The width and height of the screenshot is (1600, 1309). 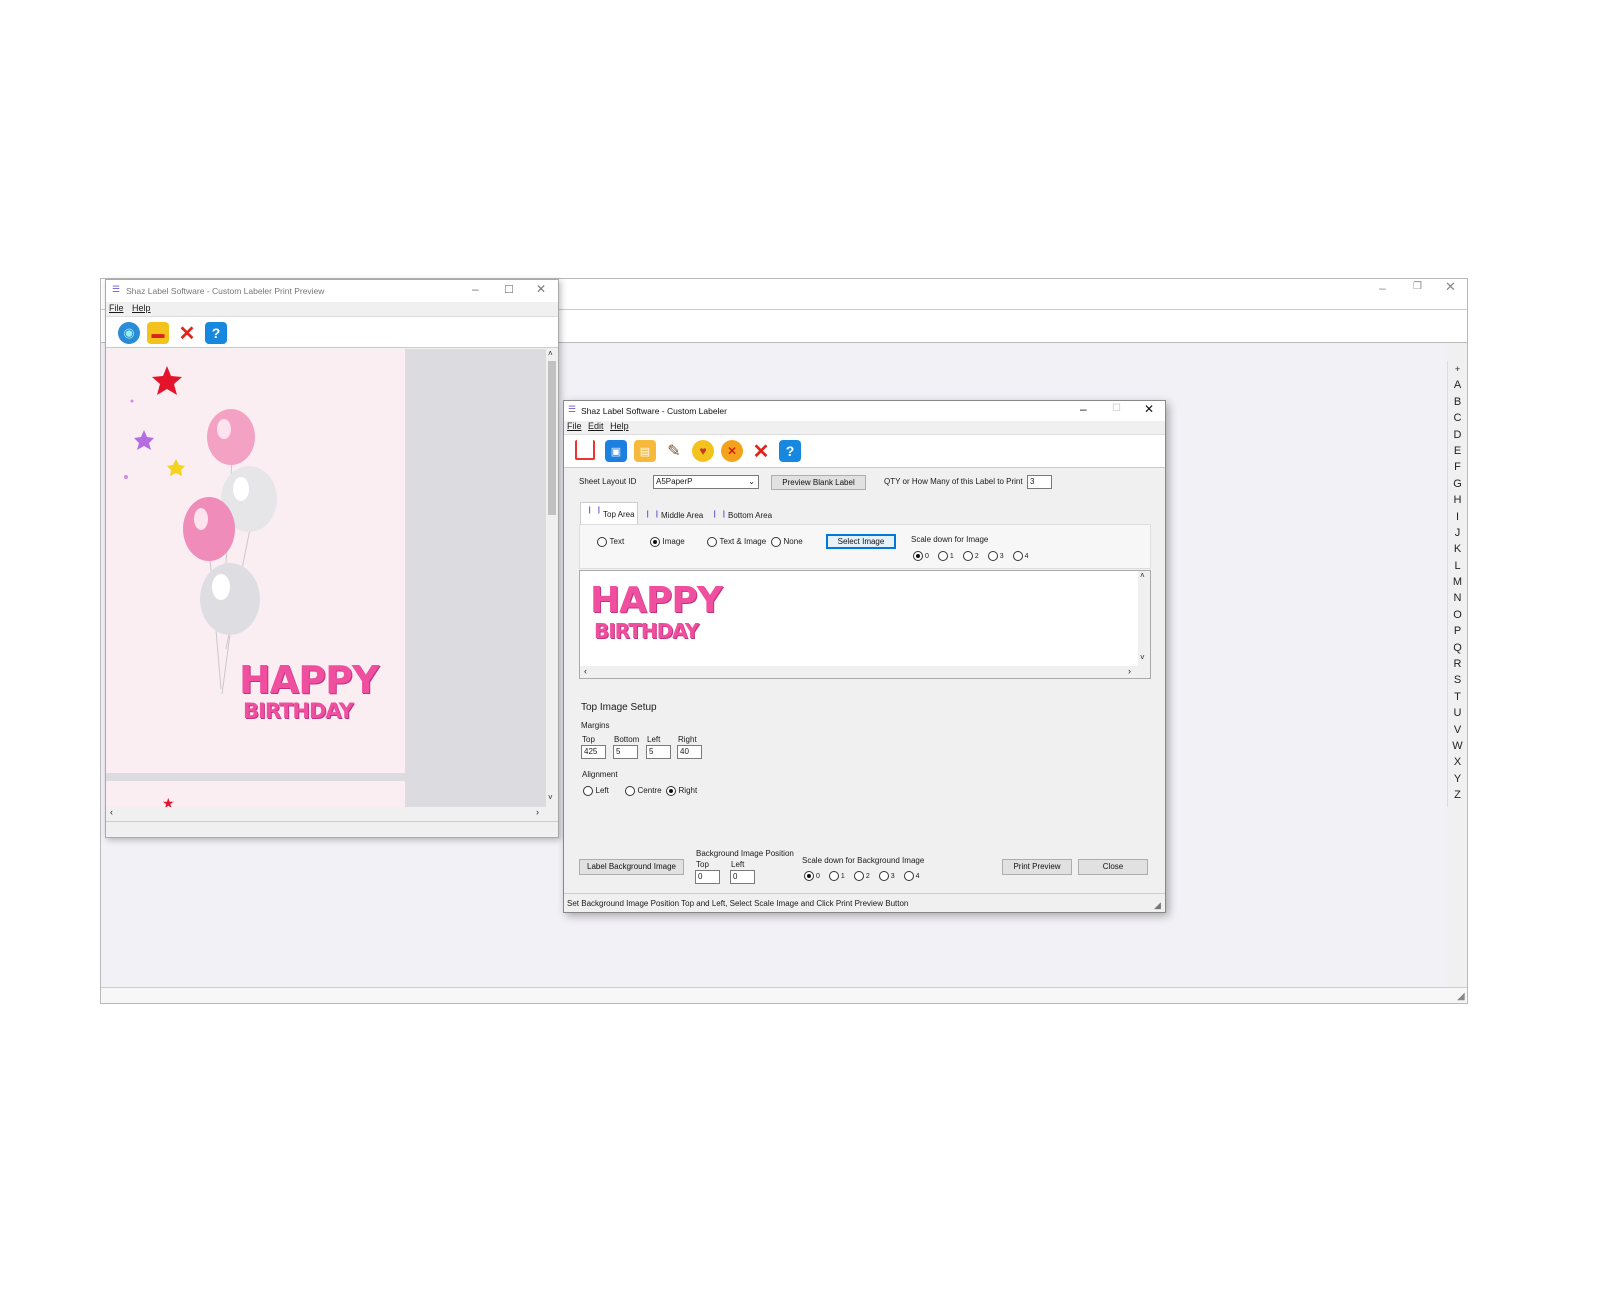 What do you see at coordinates (1417, 286) in the screenshot?
I see `main-restore-button: ❐` at bounding box center [1417, 286].